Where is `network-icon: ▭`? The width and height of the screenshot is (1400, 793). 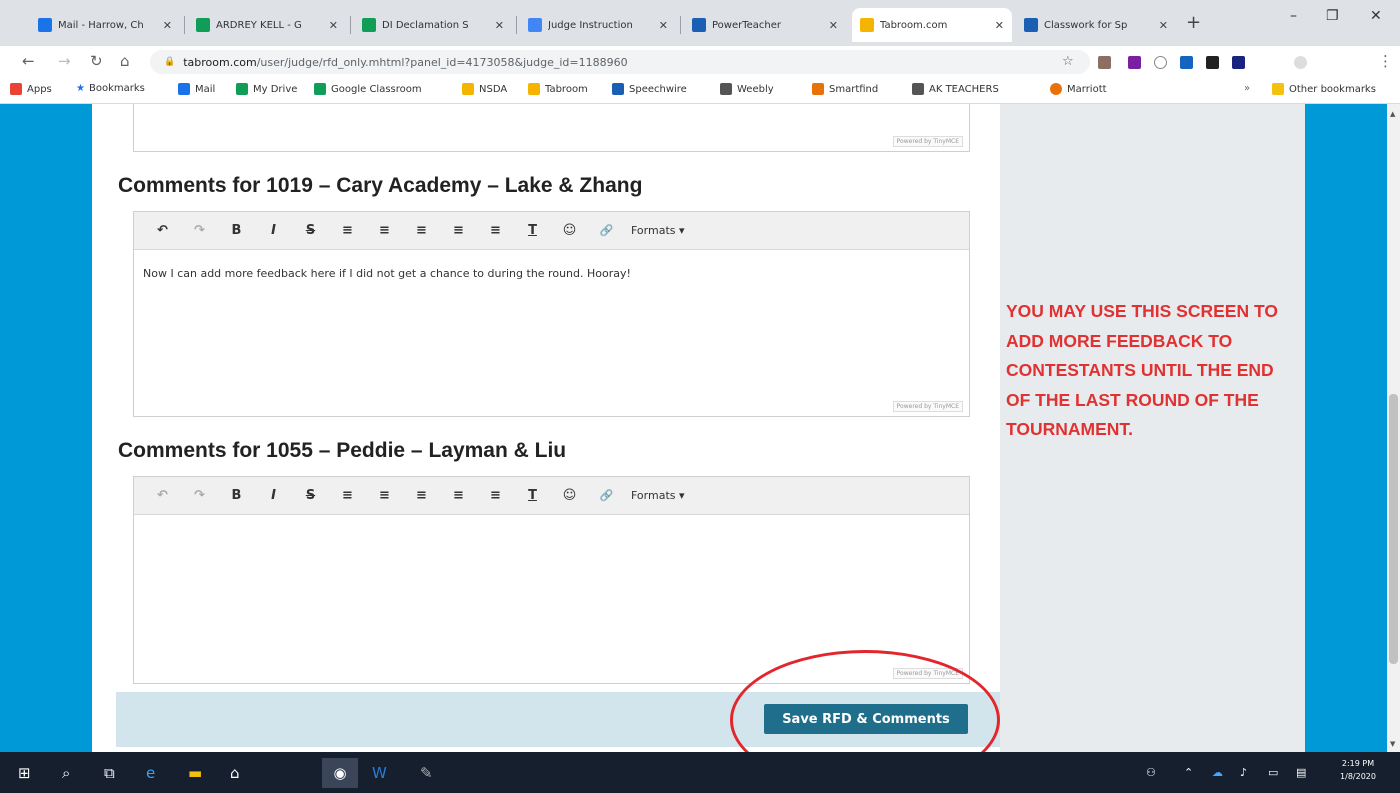 network-icon: ▭ is located at coordinates (1273, 772).